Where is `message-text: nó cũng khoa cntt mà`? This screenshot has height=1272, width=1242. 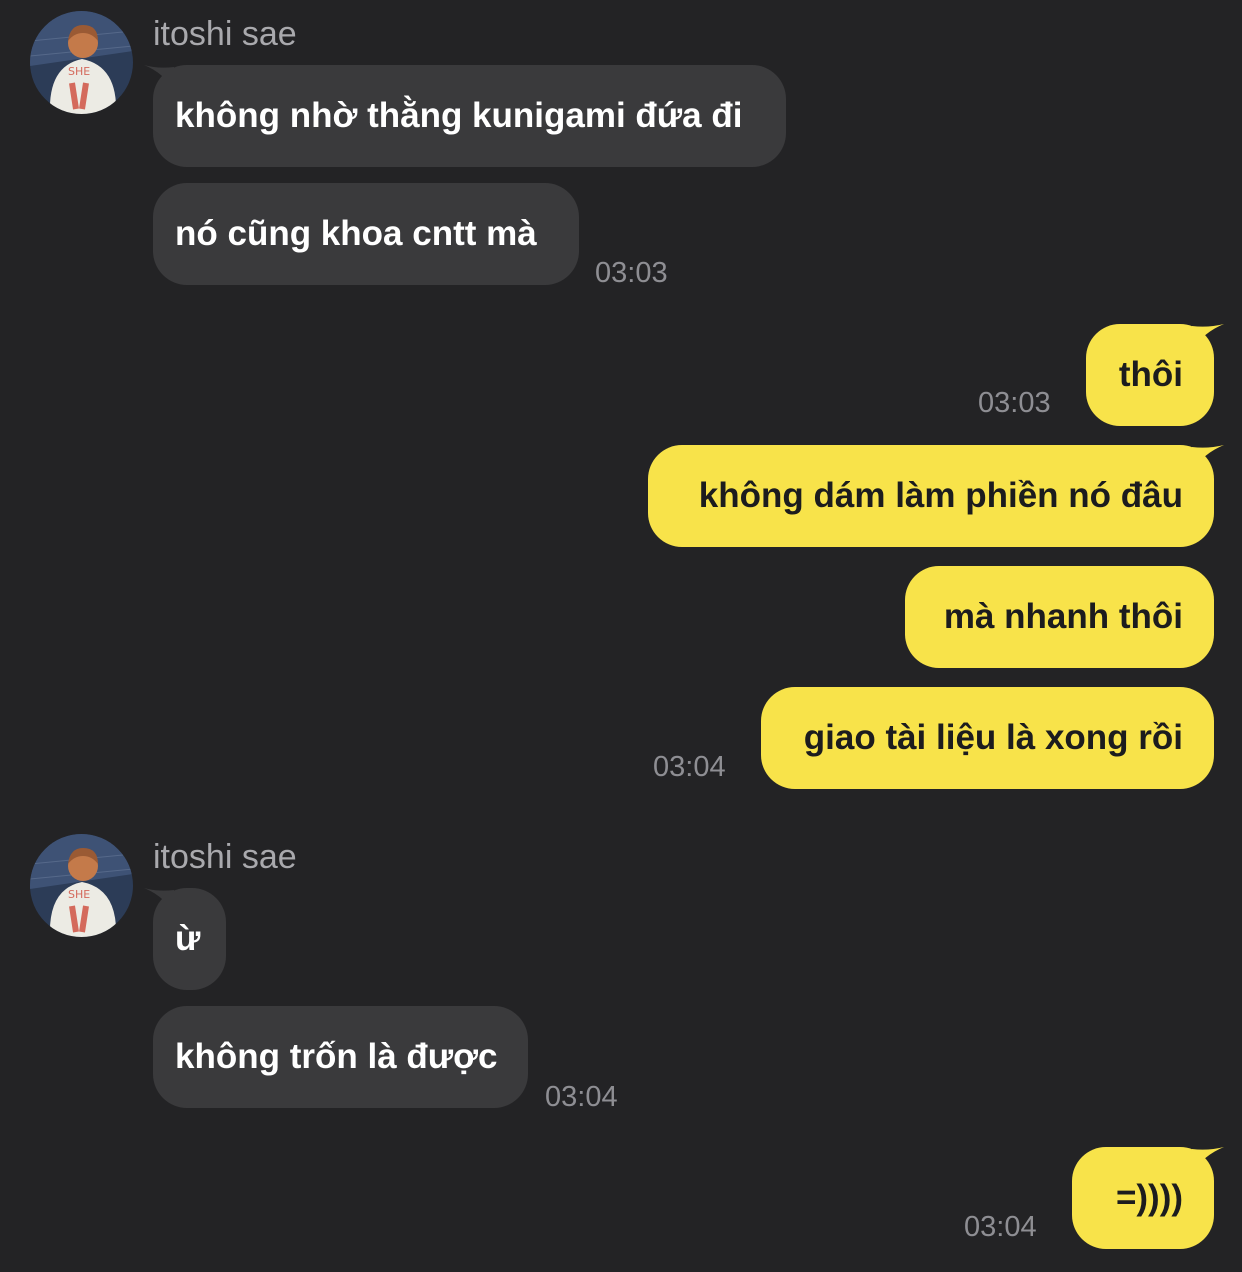
message-text: nó cũng khoa cntt mà is located at coordinates (356, 233).